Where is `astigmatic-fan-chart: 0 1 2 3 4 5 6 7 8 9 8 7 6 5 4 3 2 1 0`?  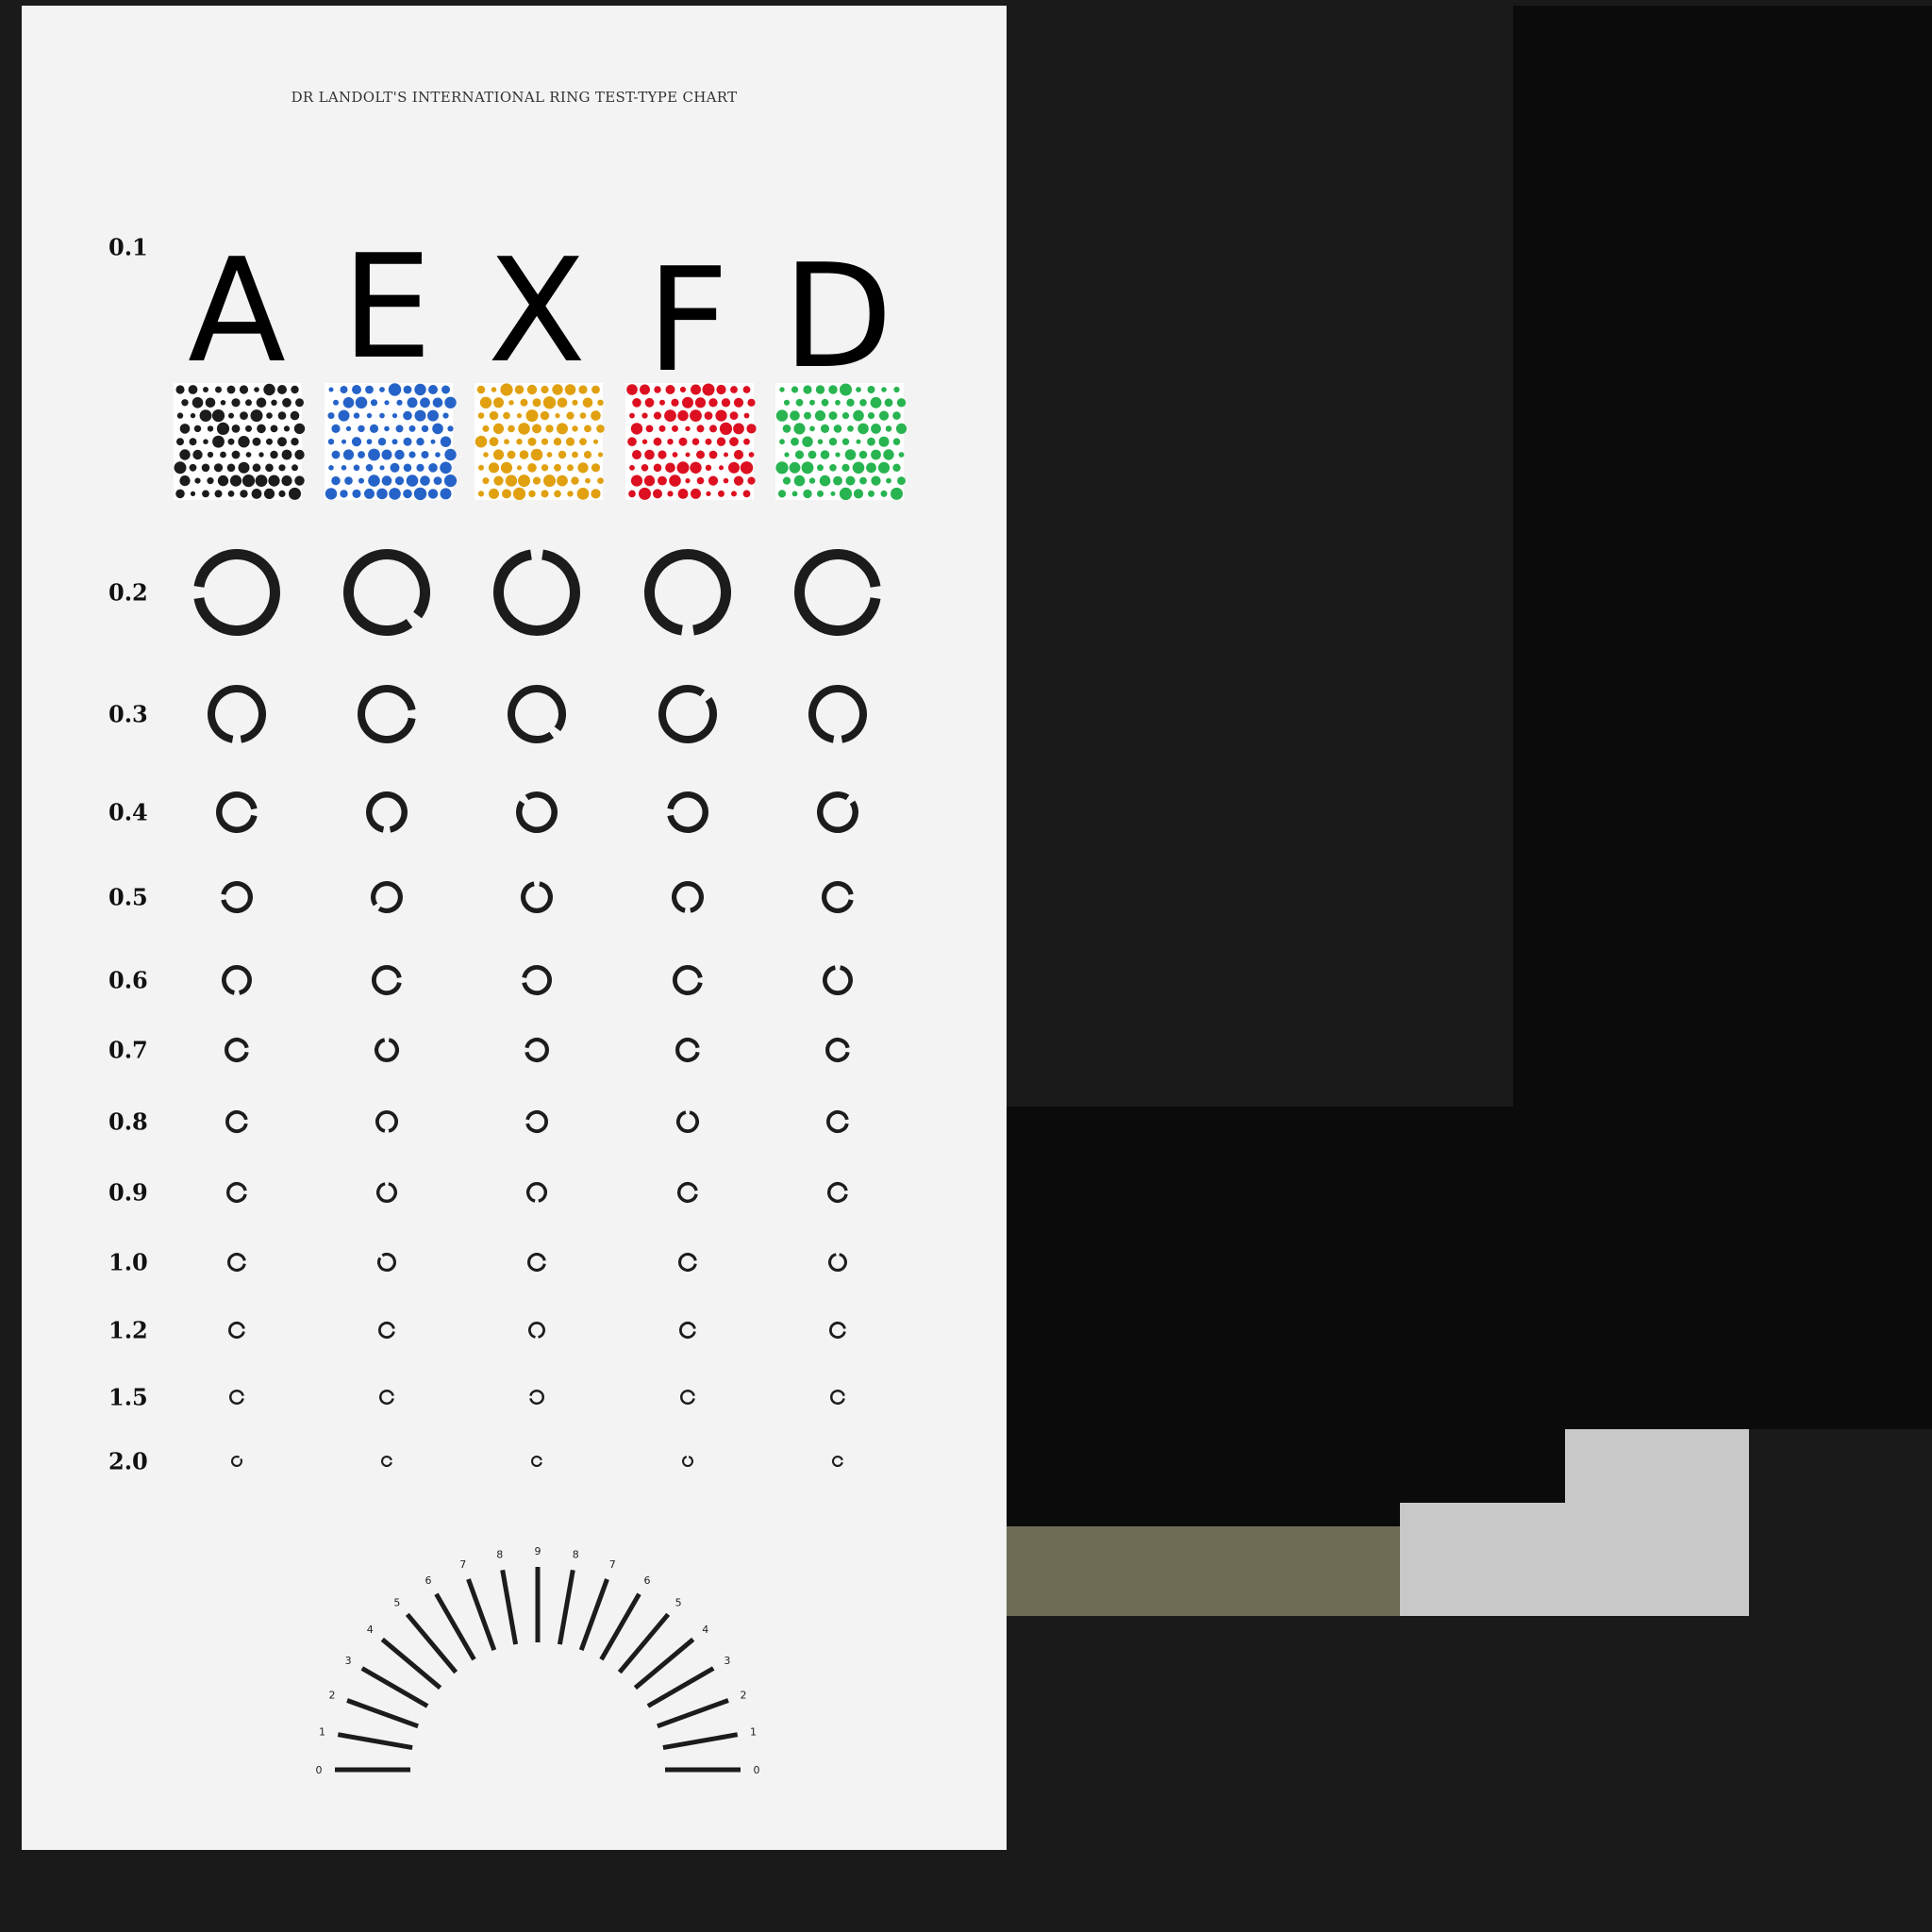 astigmatic-fan-chart: 0 1 2 3 4 5 6 7 8 9 8 7 6 5 4 3 2 1 0 is located at coordinates (538, 1660).